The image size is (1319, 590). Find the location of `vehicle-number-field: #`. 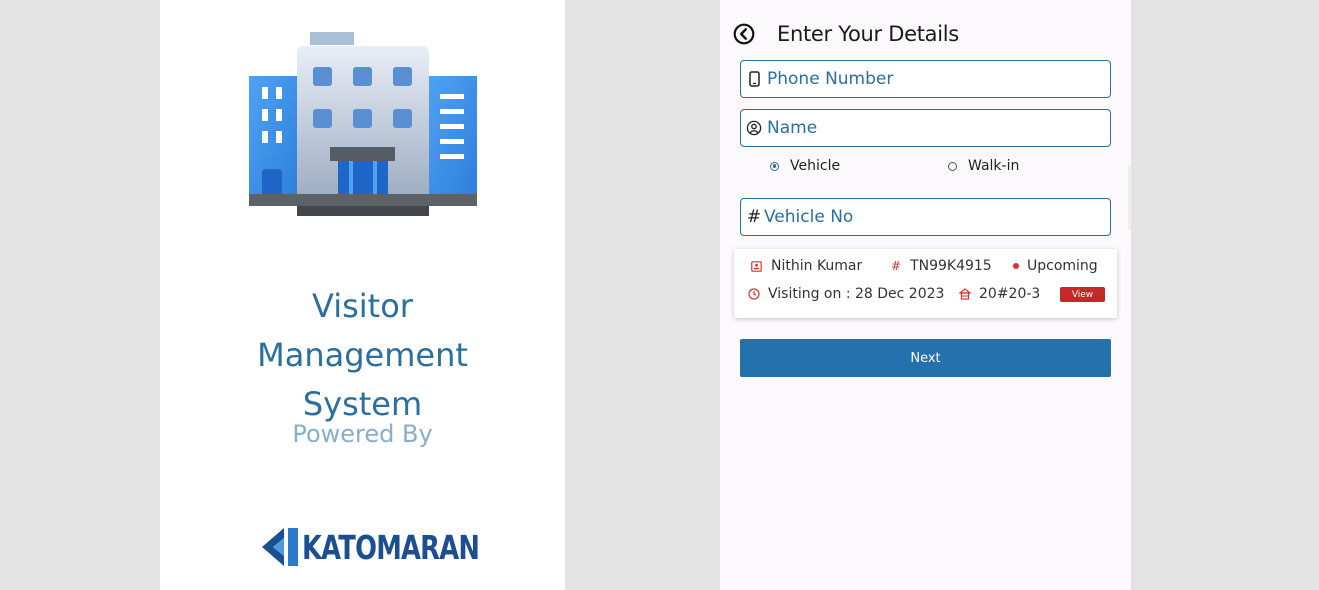

vehicle-number-field: # is located at coordinates (925, 217).